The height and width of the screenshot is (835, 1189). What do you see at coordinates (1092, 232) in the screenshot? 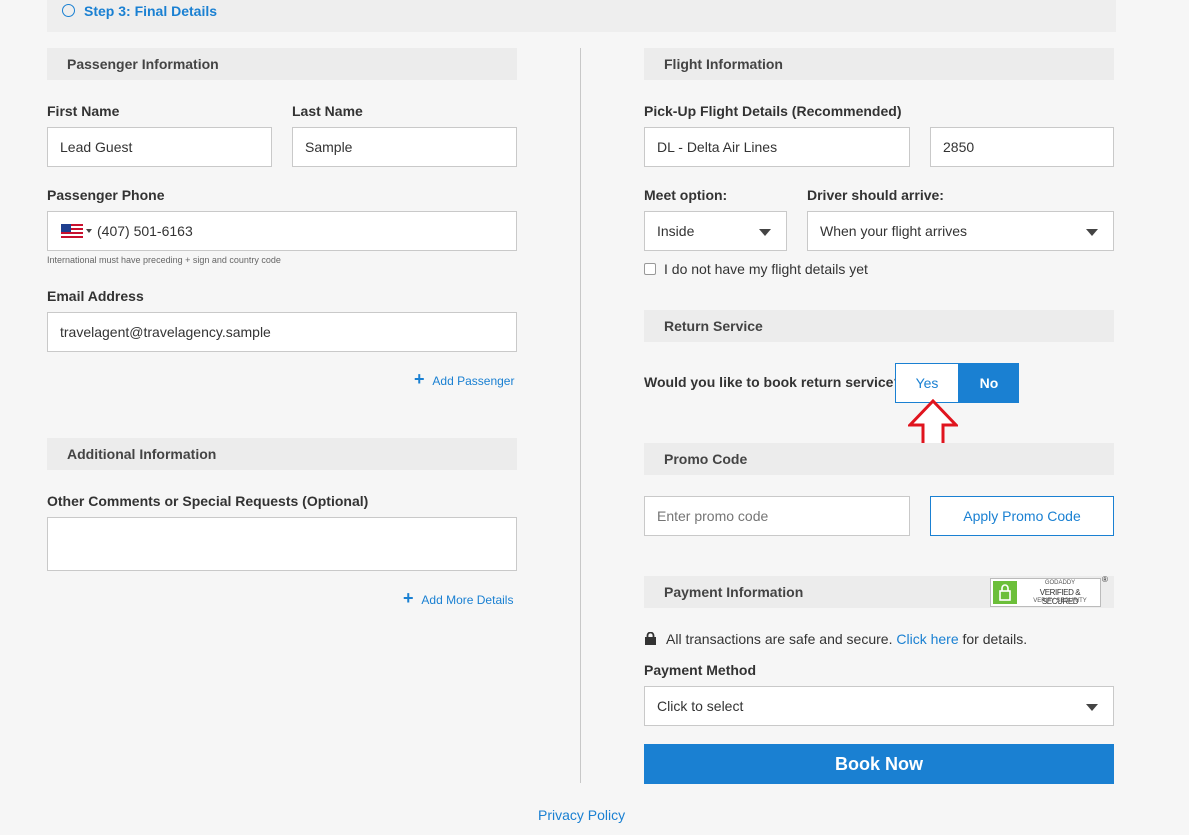
I see `driver-arrive-chevron-down-icon` at bounding box center [1092, 232].